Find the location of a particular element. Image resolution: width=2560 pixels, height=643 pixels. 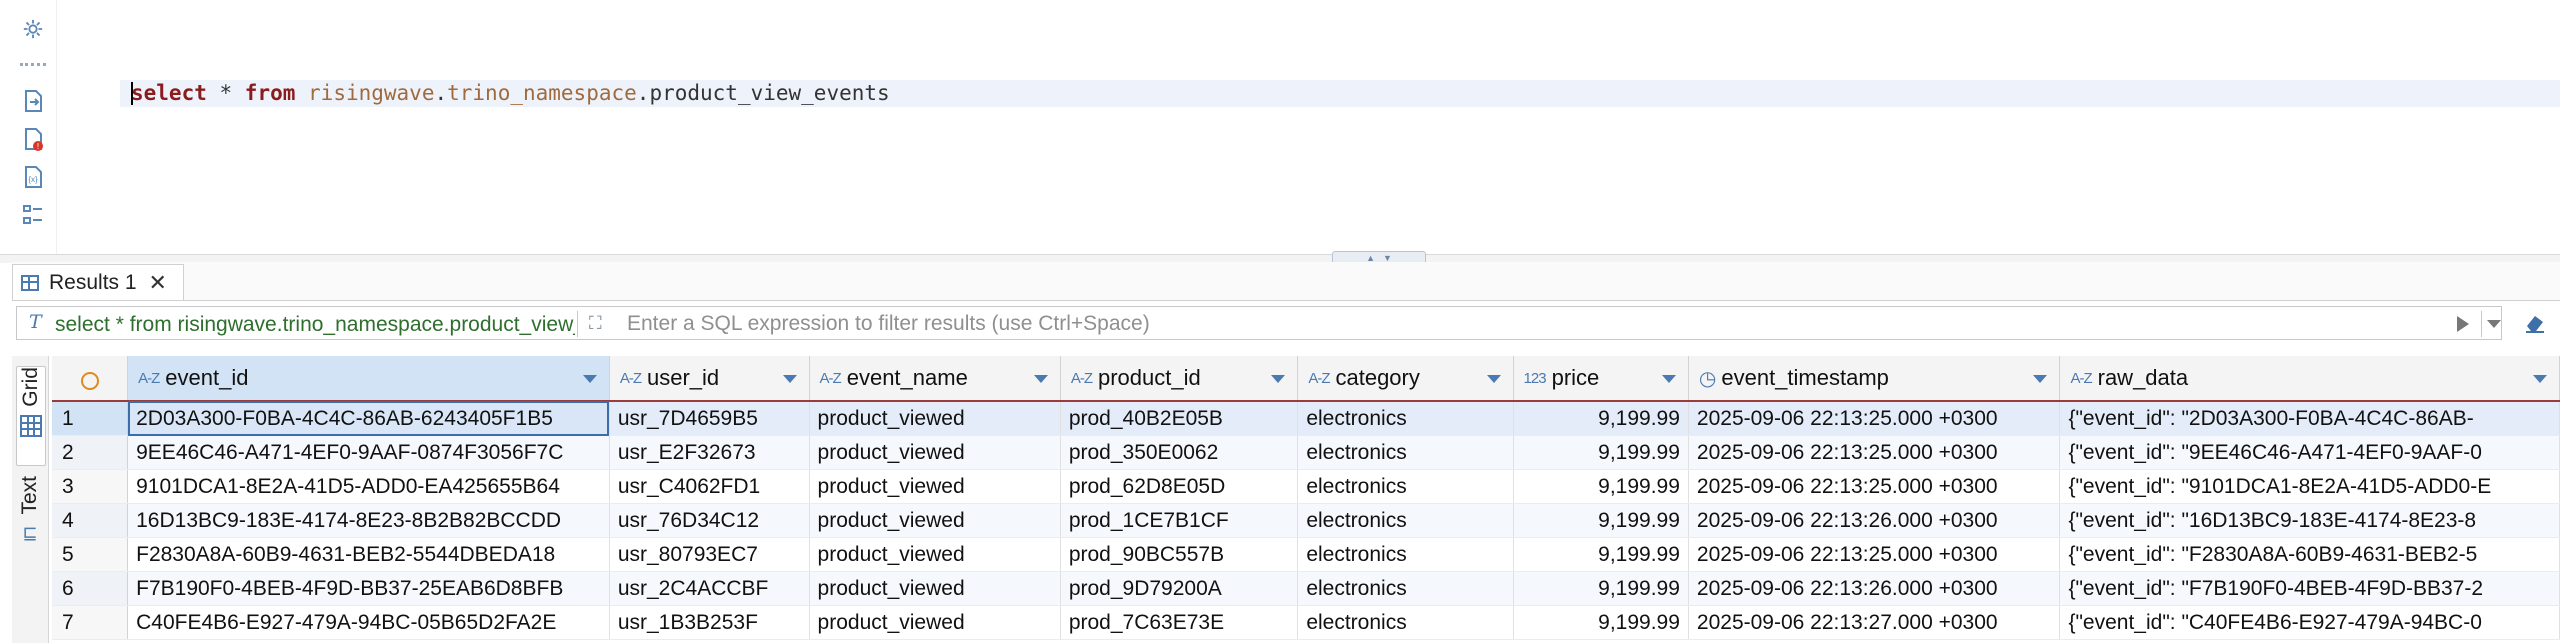

cell-user-id: usr_7D4659B5 is located at coordinates (709, 418).